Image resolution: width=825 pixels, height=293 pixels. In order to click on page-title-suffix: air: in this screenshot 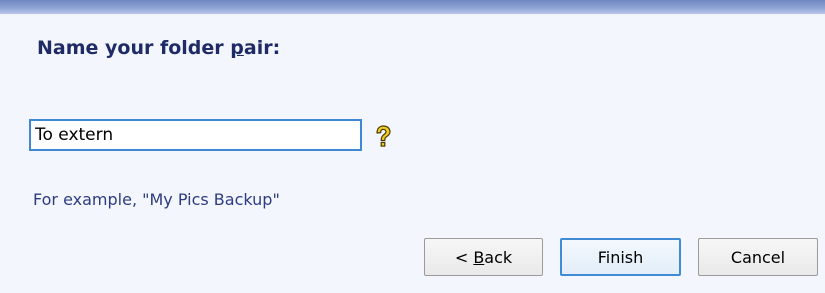, I will do `click(262, 48)`.